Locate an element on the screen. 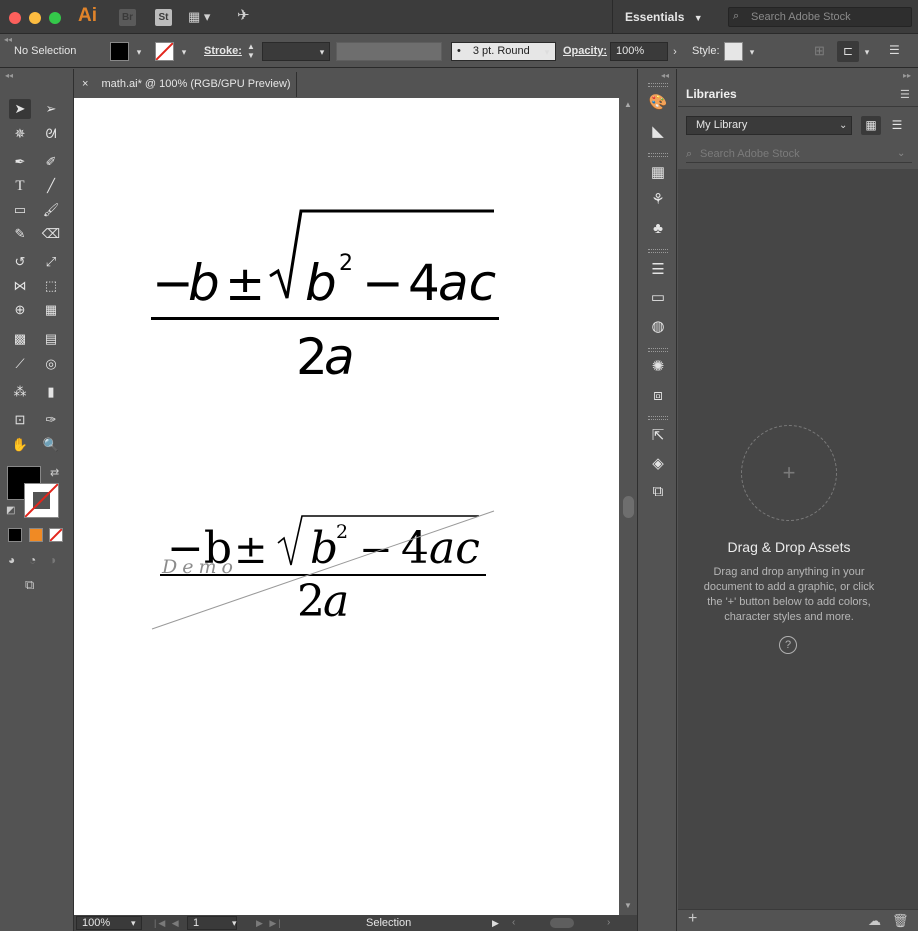 The width and height of the screenshot is (918, 931). type-tool-icon: T is located at coordinates (20, 186).